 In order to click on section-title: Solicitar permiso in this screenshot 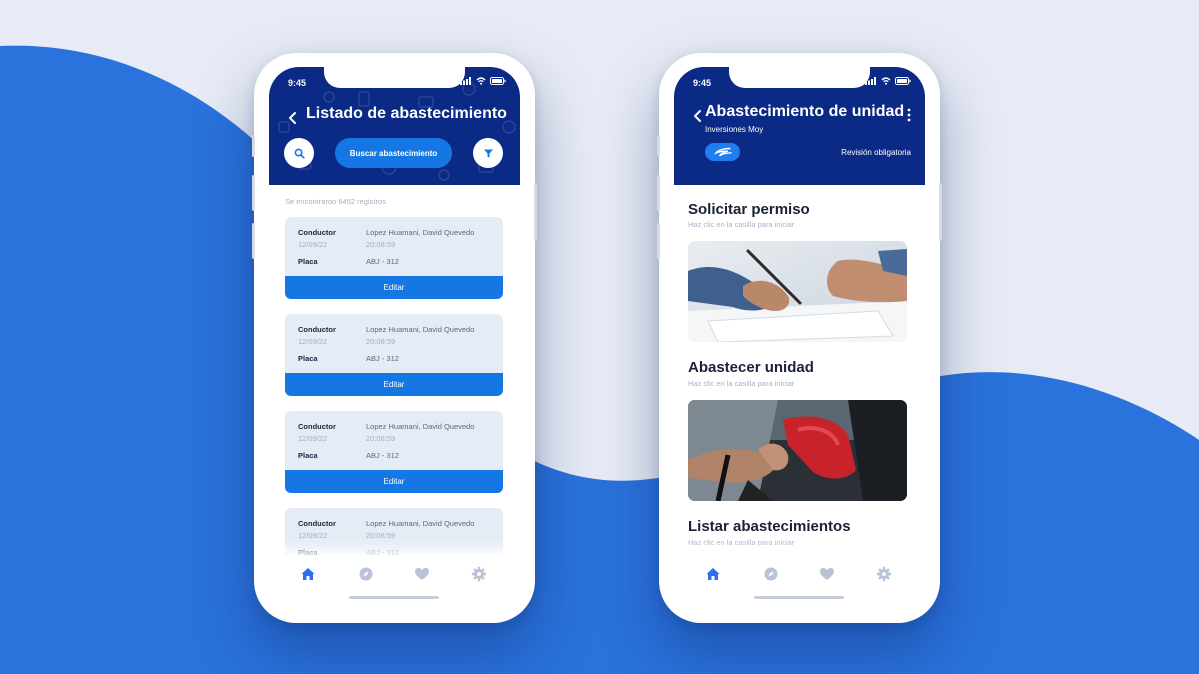, I will do `click(749, 209)`.